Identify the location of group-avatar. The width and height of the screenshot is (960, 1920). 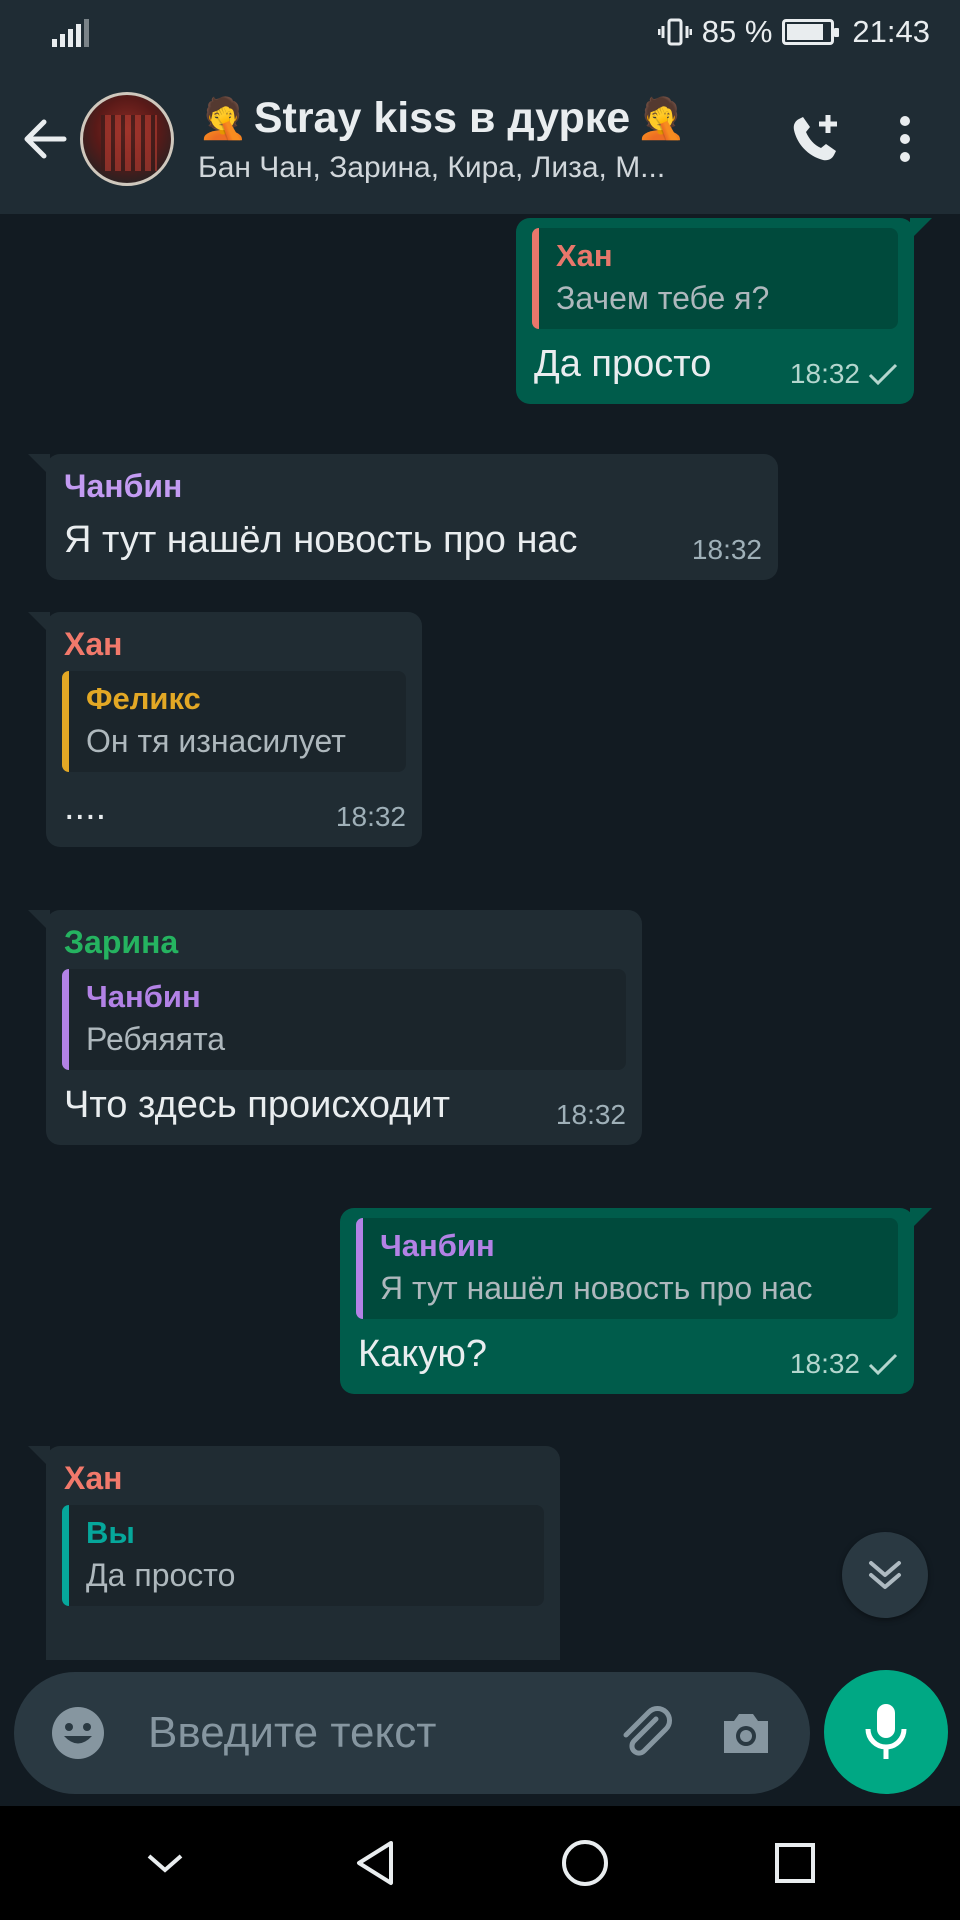
(127, 139).